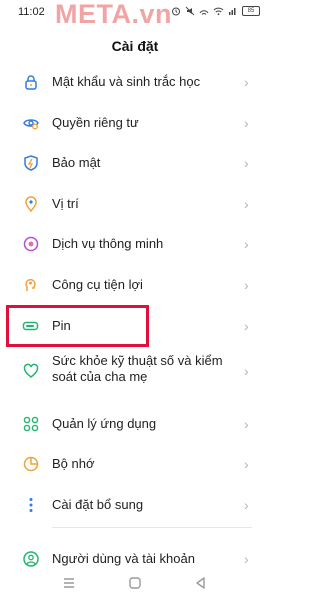  Describe the element at coordinates (113, 14) in the screenshot. I see `watermark-logo: META.vn` at that location.